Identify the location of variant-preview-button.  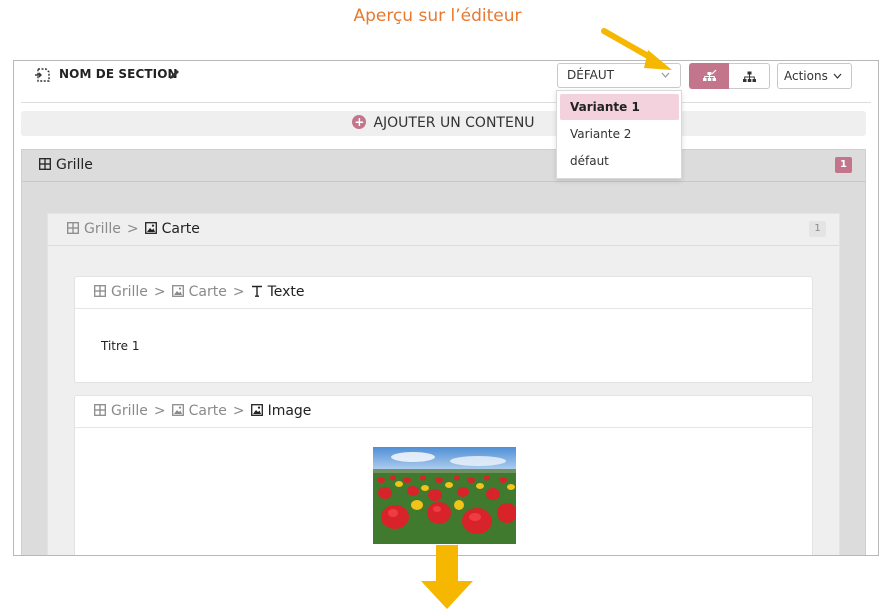
(709, 76).